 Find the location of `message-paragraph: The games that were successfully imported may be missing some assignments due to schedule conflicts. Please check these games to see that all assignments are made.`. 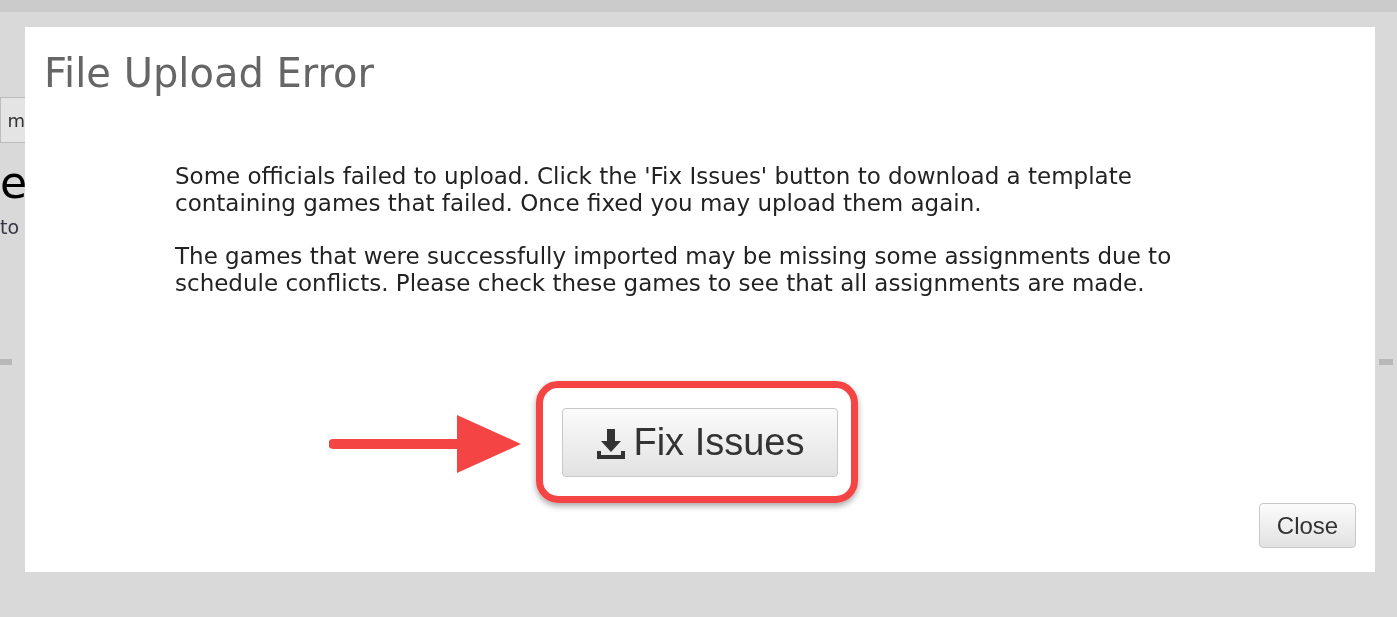

message-paragraph: The games that were successfully imported may be missing some assignments due to schedule conflicts. Please check these games to see that all assignments are made. is located at coordinates (674, 270).